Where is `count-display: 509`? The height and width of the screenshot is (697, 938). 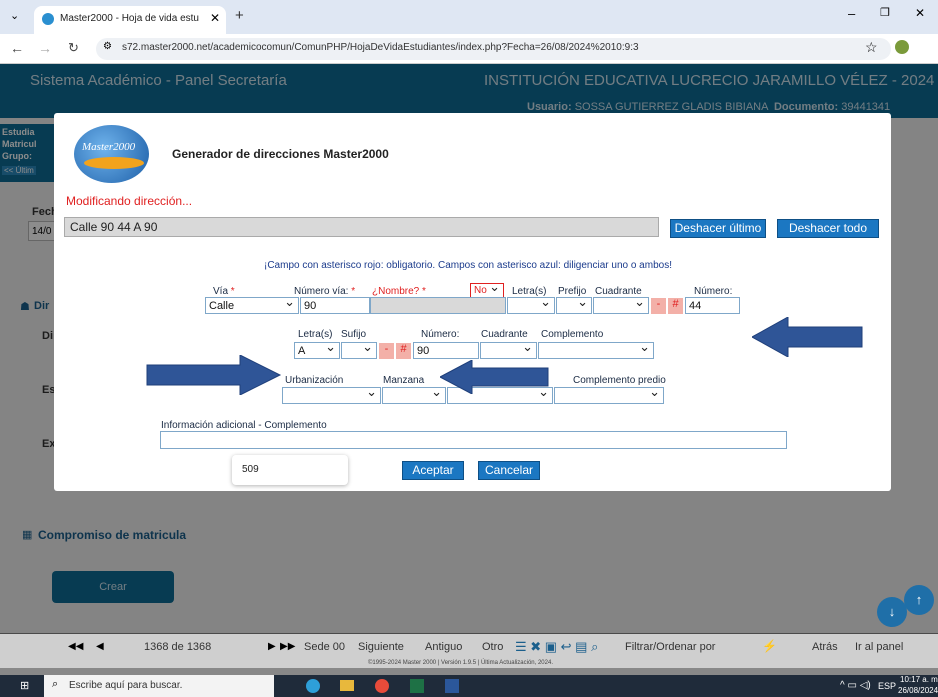
count-display: 509 is located at coordinates (290, 470).